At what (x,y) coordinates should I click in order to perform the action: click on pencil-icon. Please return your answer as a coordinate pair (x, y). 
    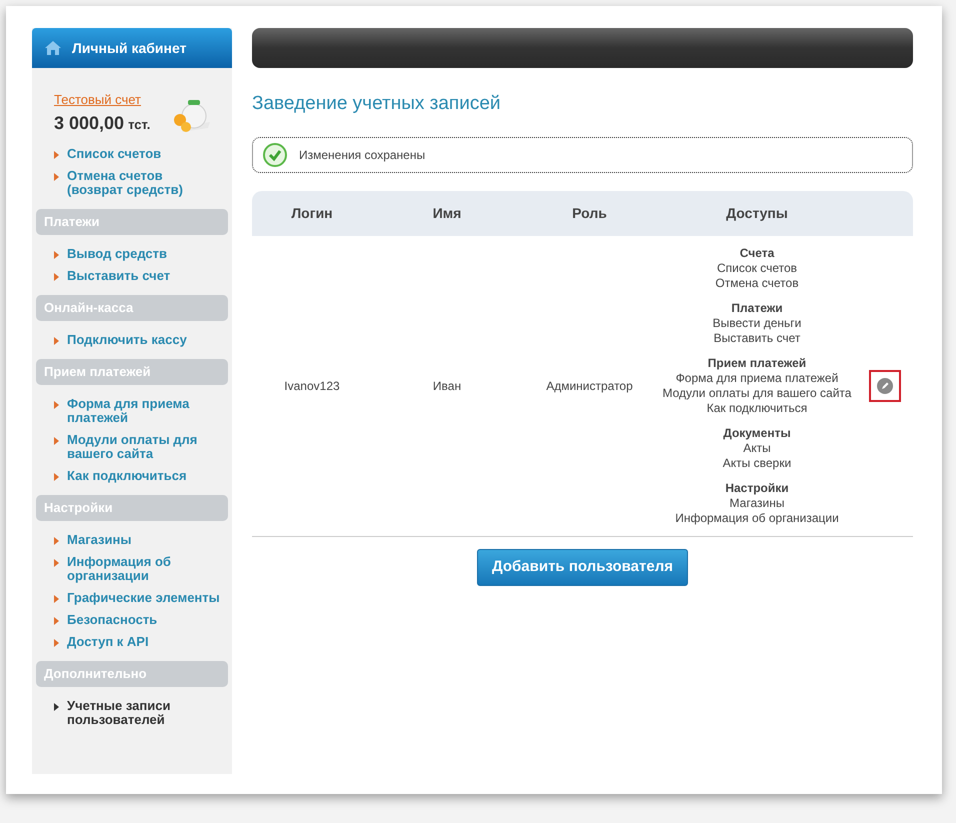
    Looking at the image, I should click on (885, 386).